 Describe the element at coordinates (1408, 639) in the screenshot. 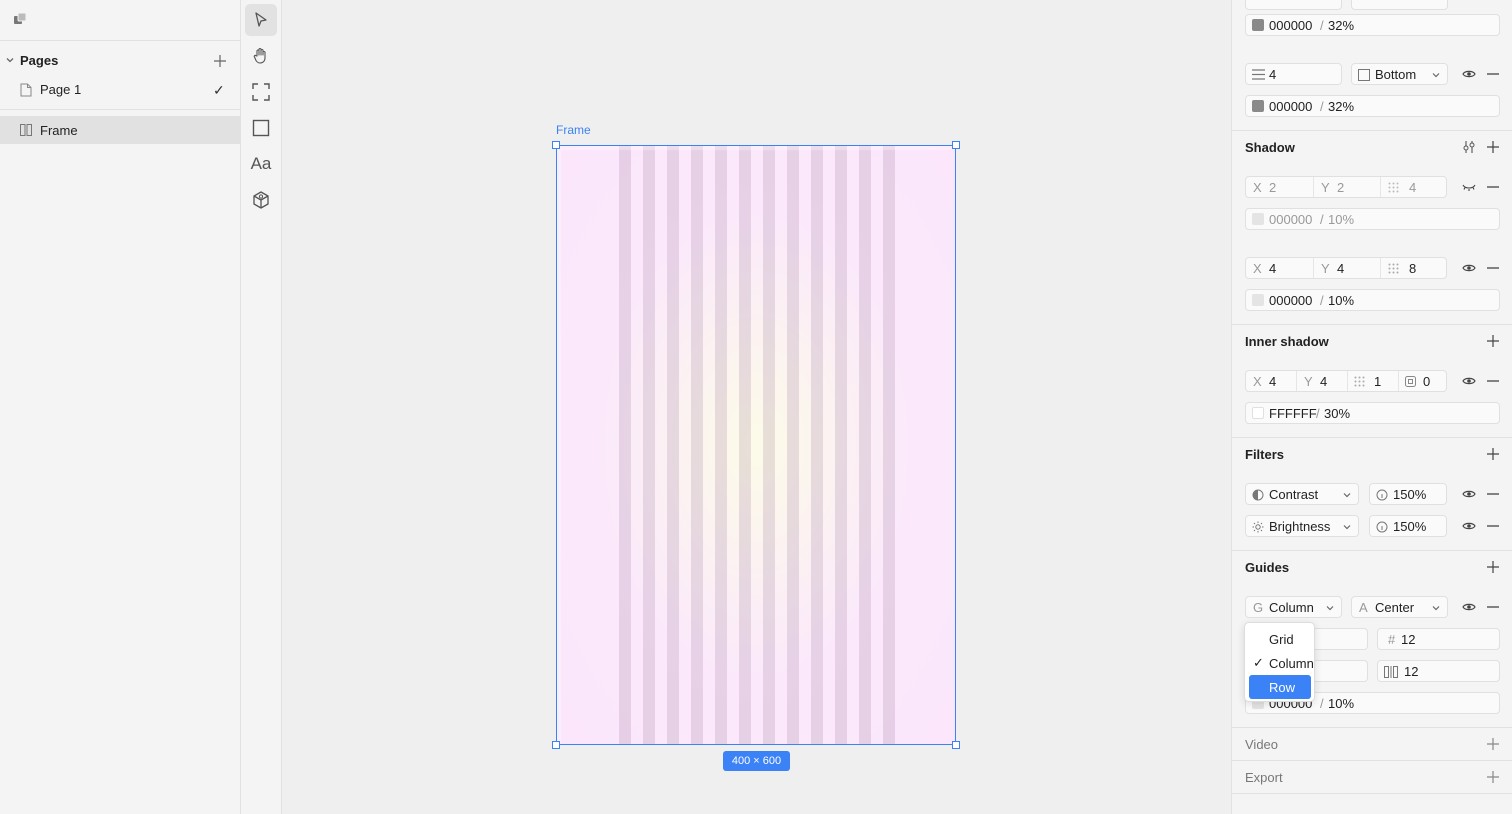

I see `guide-count-value: 12` at that location.